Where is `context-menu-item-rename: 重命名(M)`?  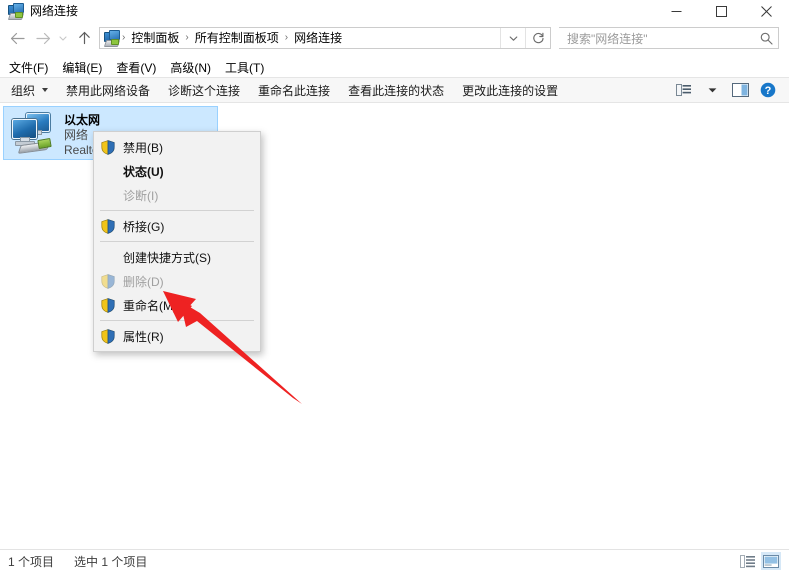 context-menu-item-rename: 重命名(M) is located at coordinates (177, 305).